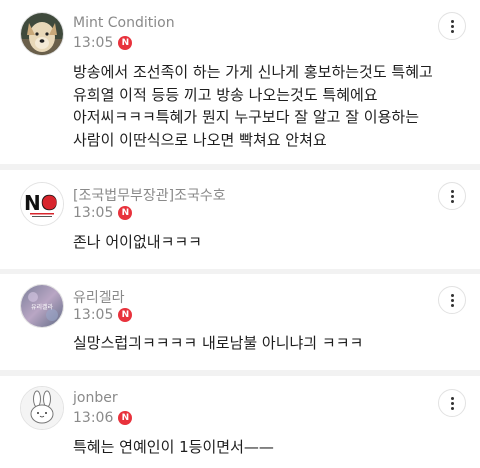 The height and width of the screenshot is (468, 480). I want to click on avatar-bunny, so click(42, 408).